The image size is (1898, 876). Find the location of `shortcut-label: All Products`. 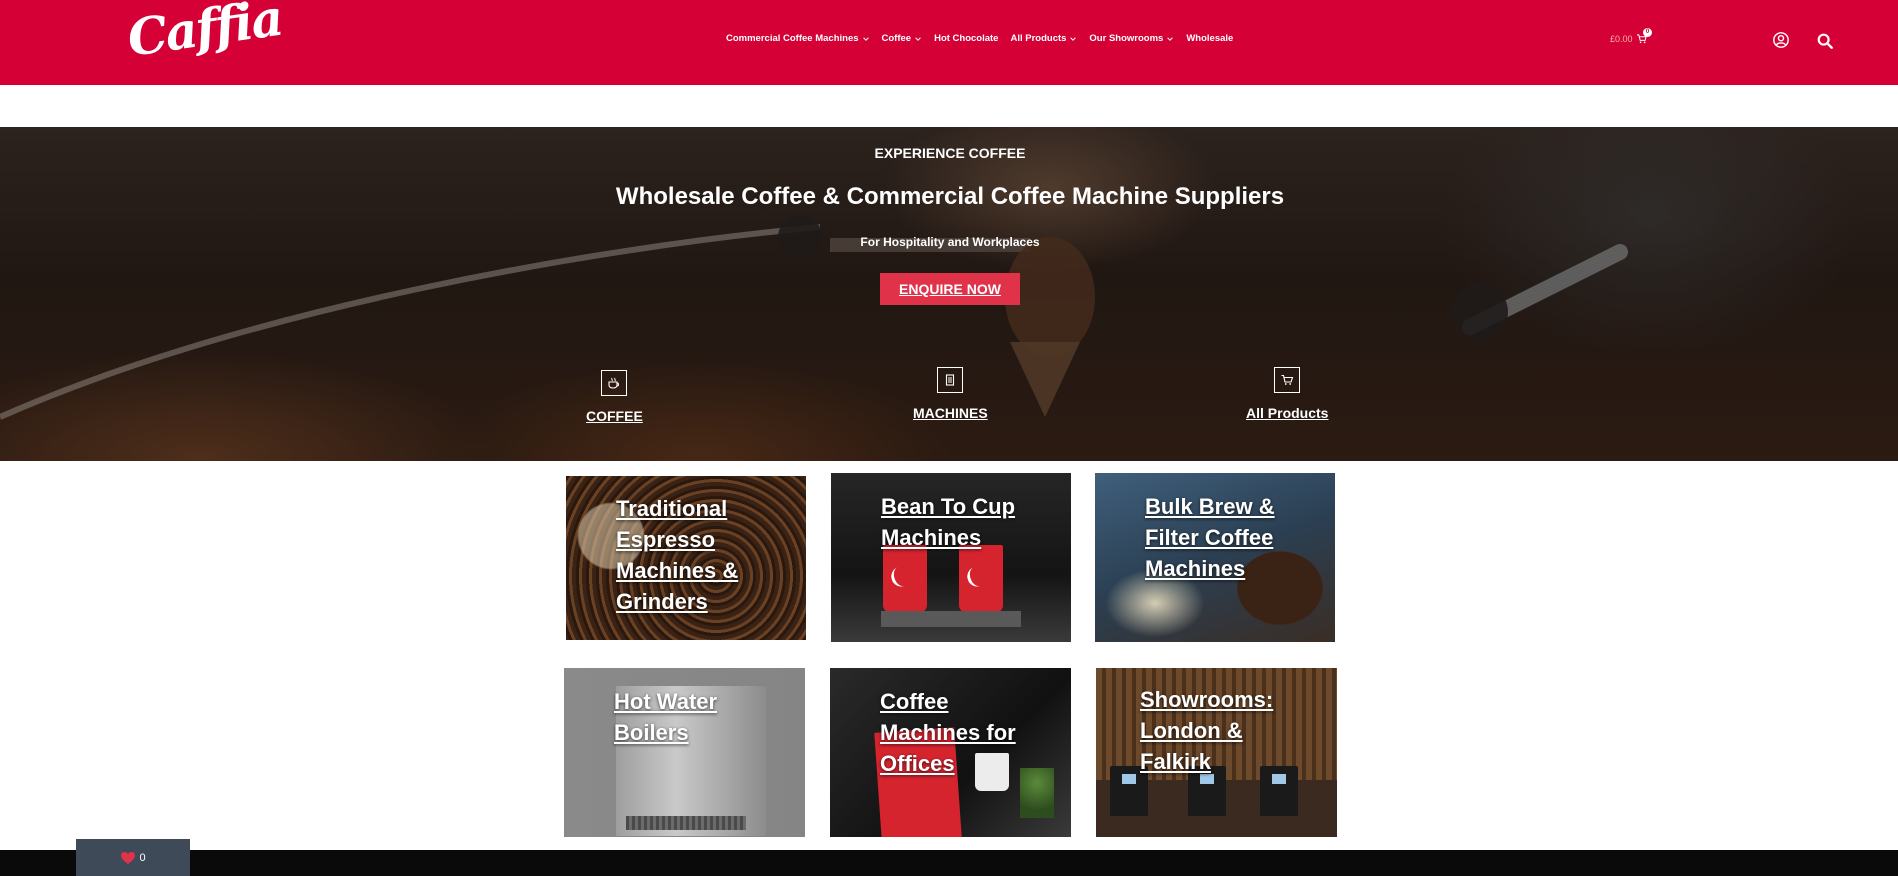

shortcut-label: All Products is located at coordinates (1287, 413).